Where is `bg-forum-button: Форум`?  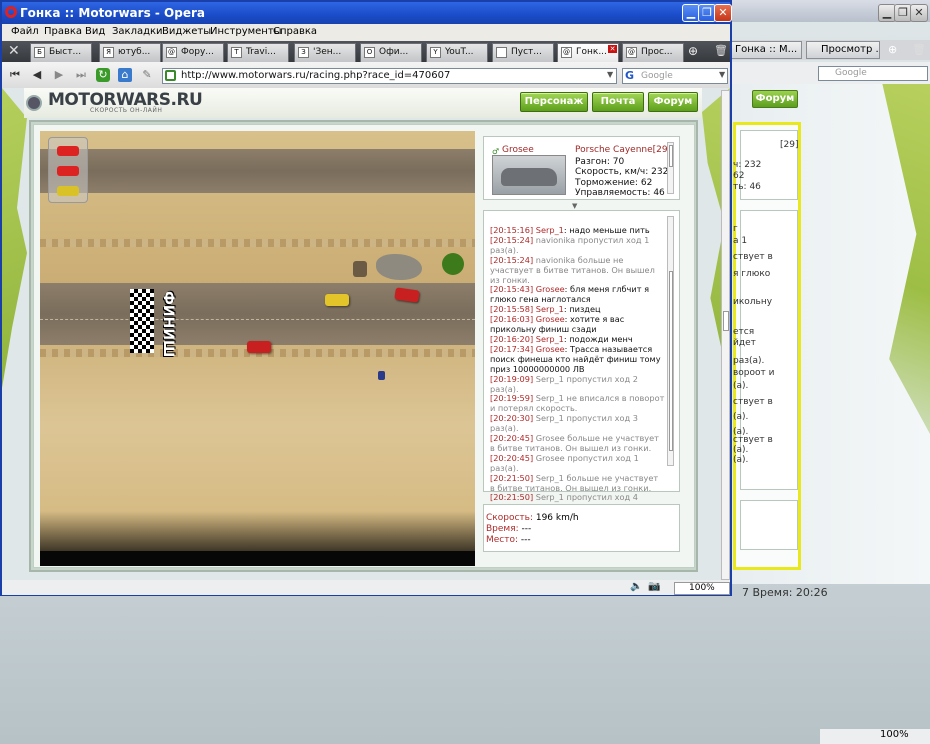
bg-forum-button: Форум is located at coordinates (775, 99).